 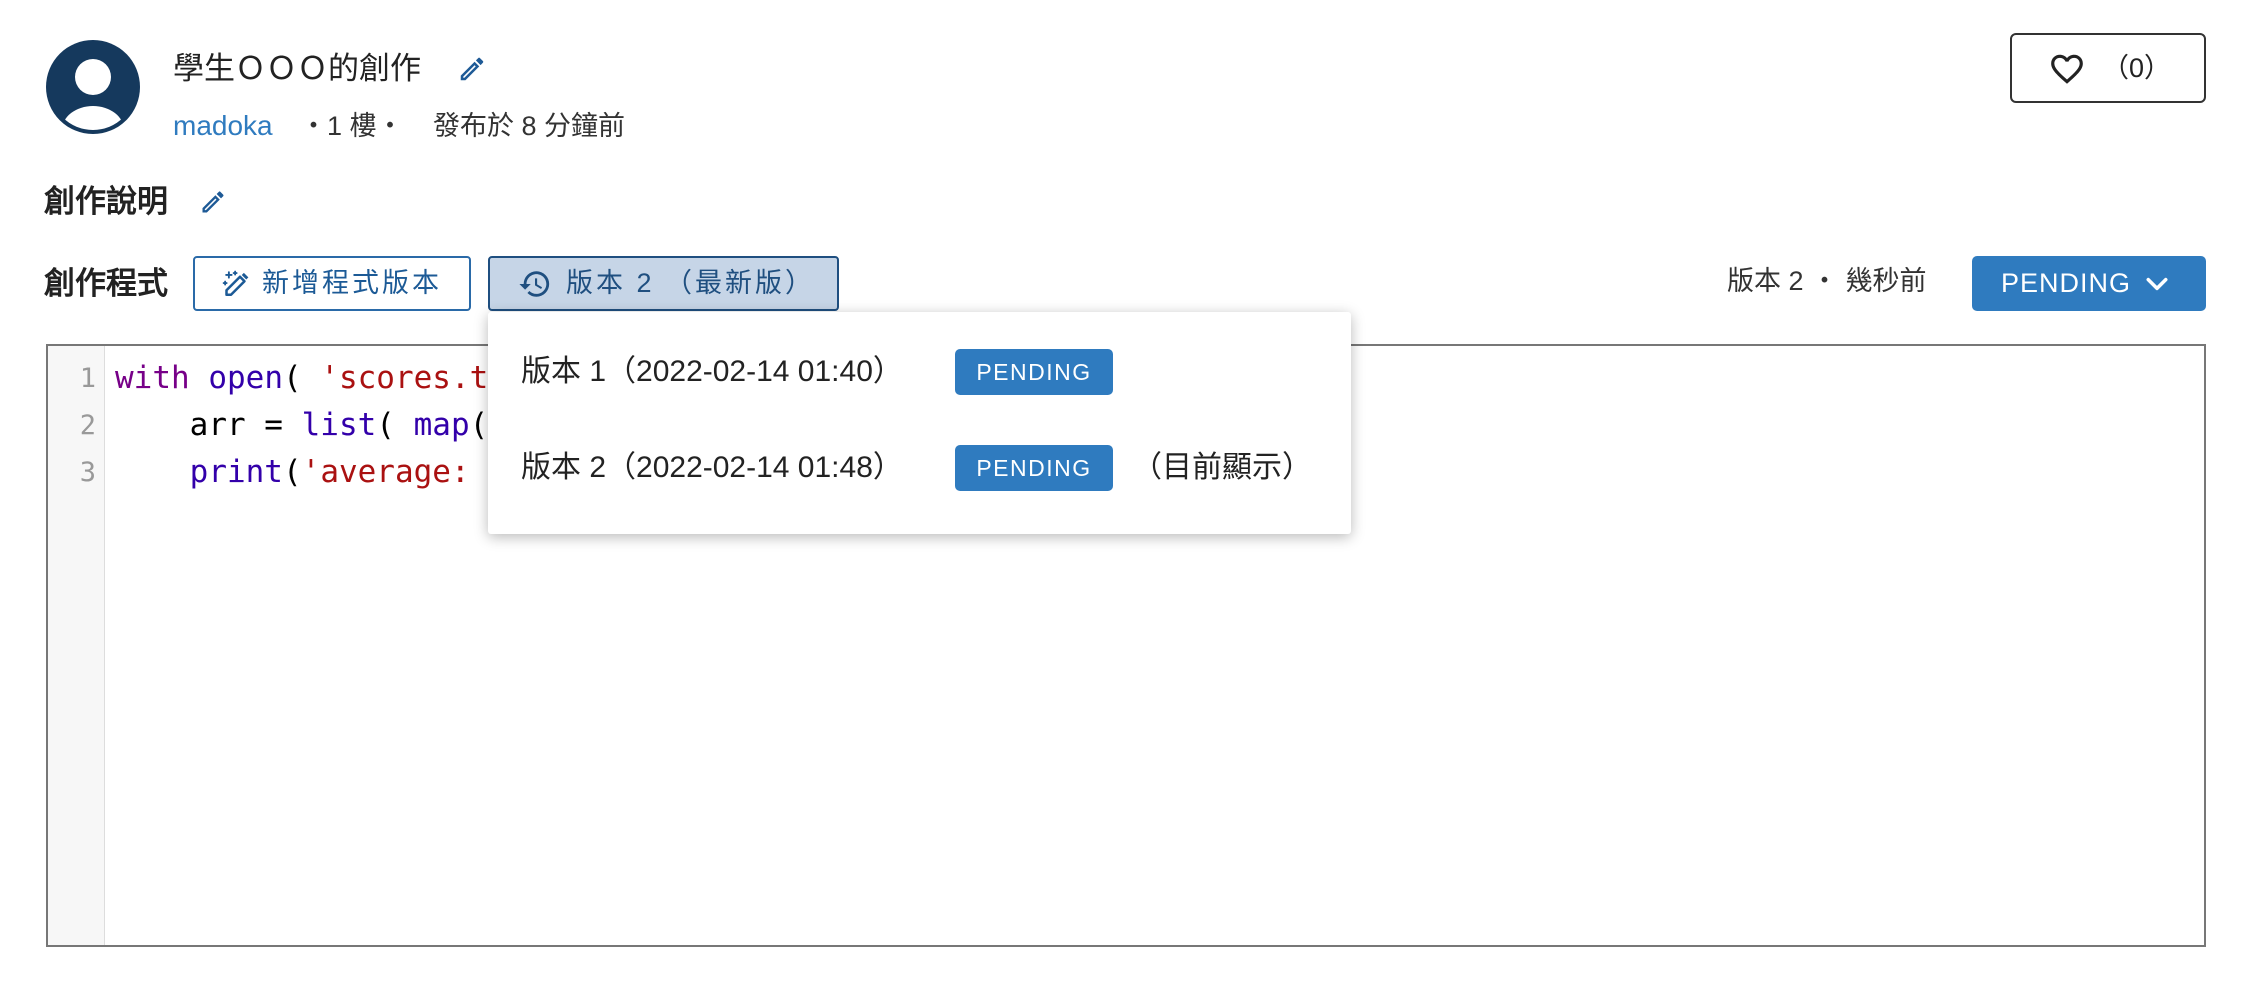 I want to click on code-token-builtin: open, so click(x=245, y=378).